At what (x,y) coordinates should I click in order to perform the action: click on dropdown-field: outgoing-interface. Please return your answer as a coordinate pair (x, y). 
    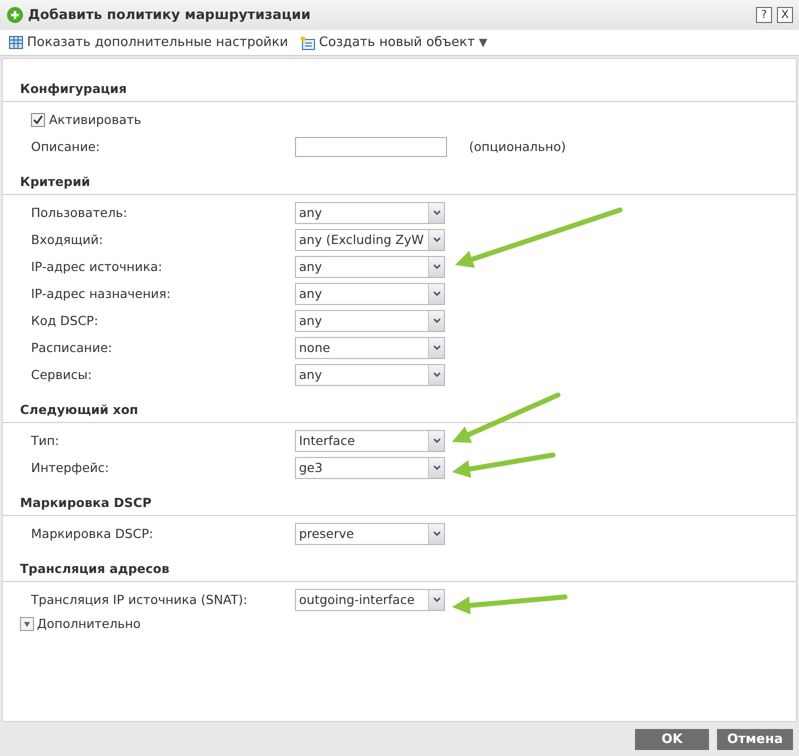
    Looking at the image, I should click on (370, 599).